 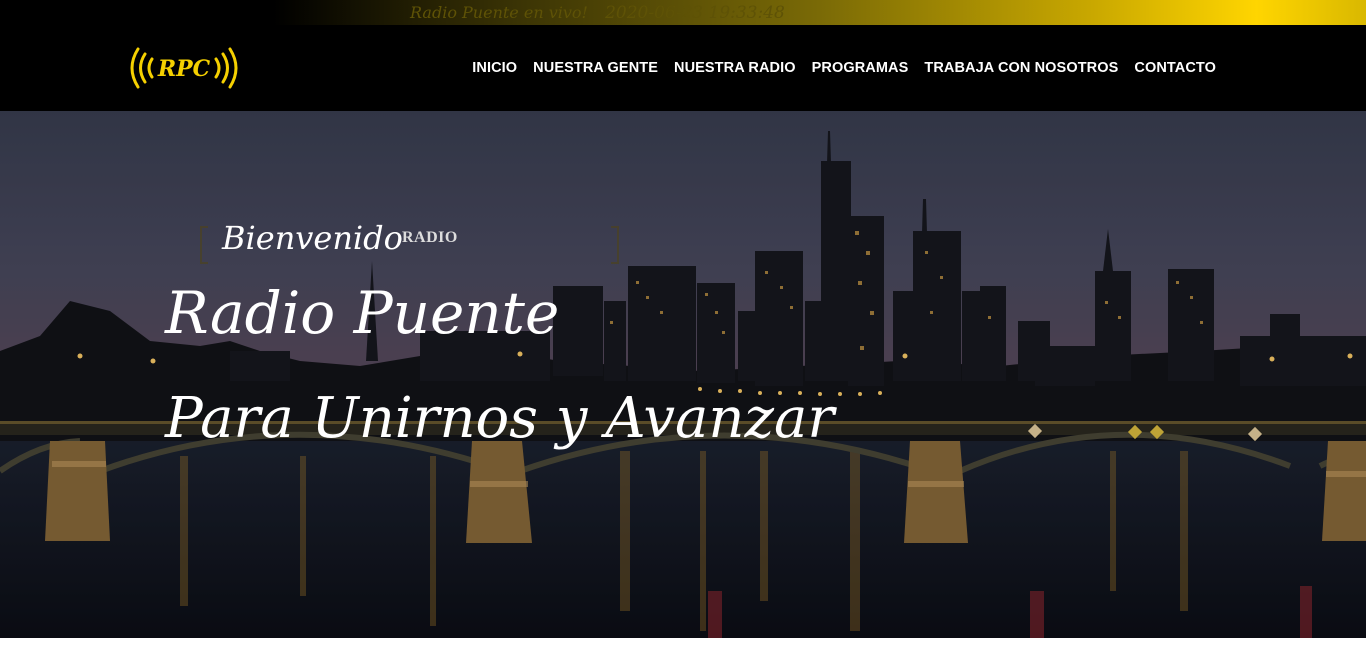 What do you see at coordinates (499, 12) in the screenshot?
I see `live-ticker-text: Radio Puente en vivo!` at bounding box center [499, 12].